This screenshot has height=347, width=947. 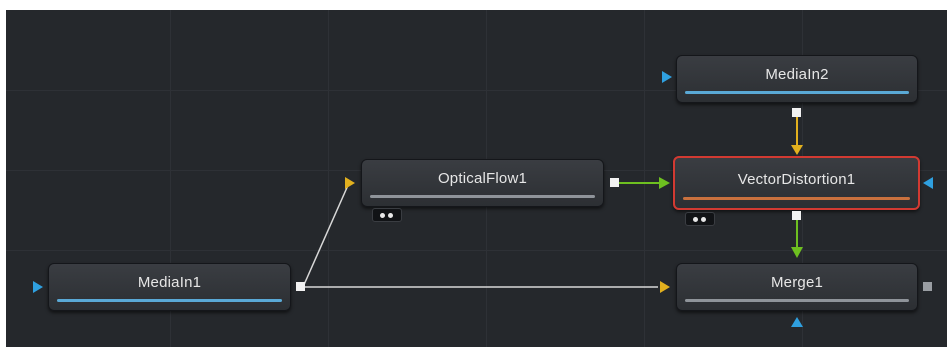 What do you see at coordinates (326, 235) in the screenshot?
I see `wire-mediain1-opticalflow1` at bounding box center [326, 235].